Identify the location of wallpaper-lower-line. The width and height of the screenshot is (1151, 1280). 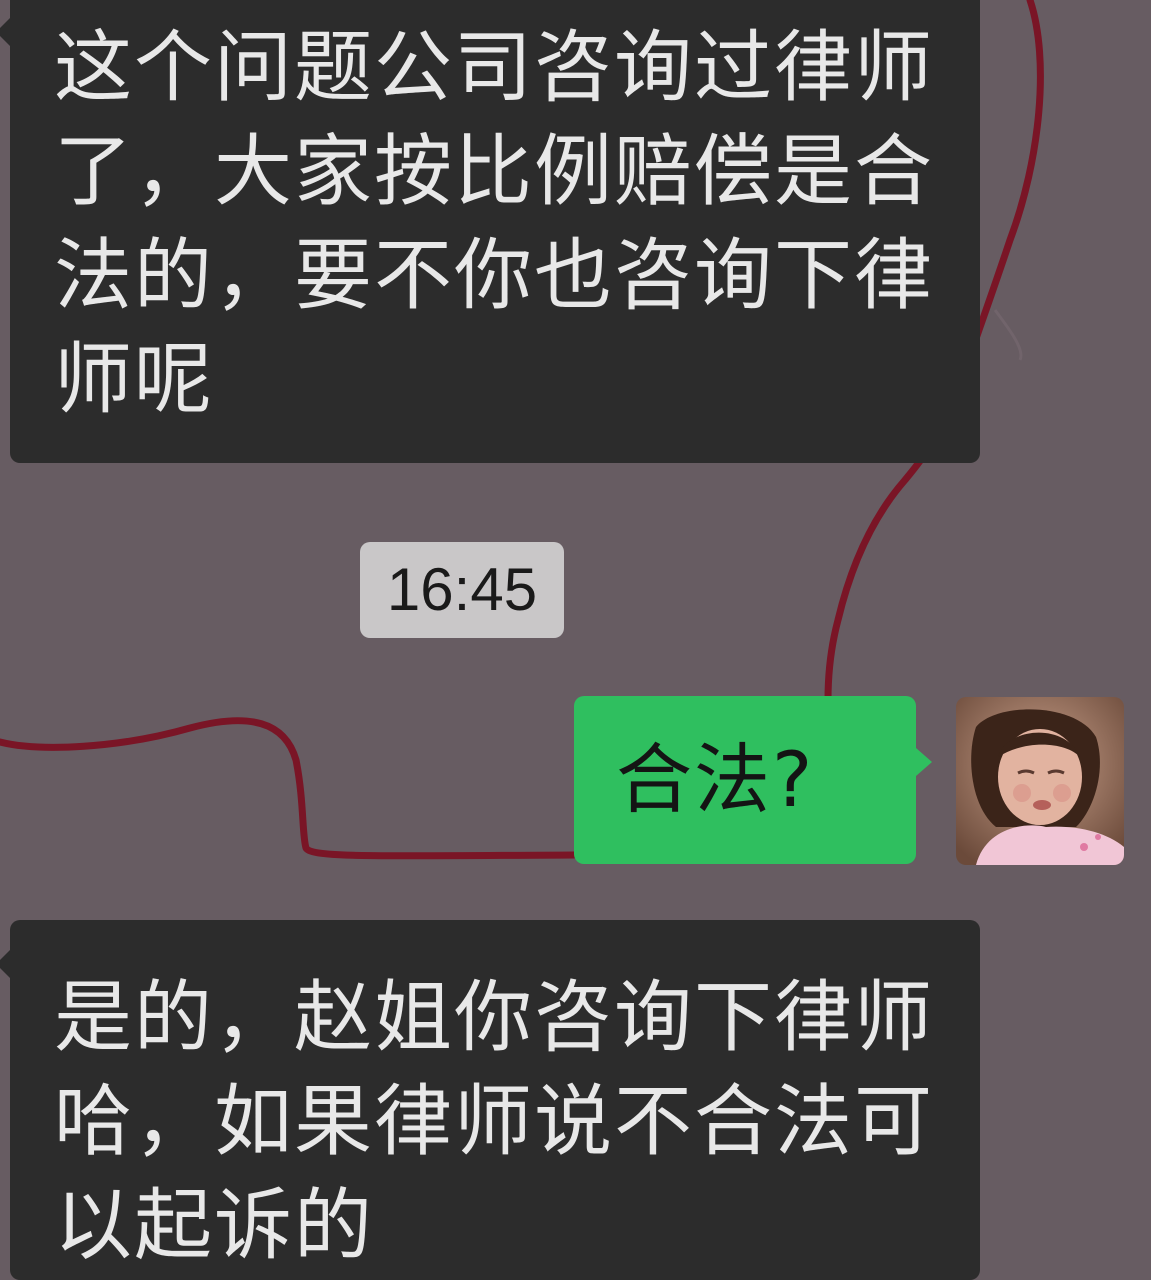
(289, 788).